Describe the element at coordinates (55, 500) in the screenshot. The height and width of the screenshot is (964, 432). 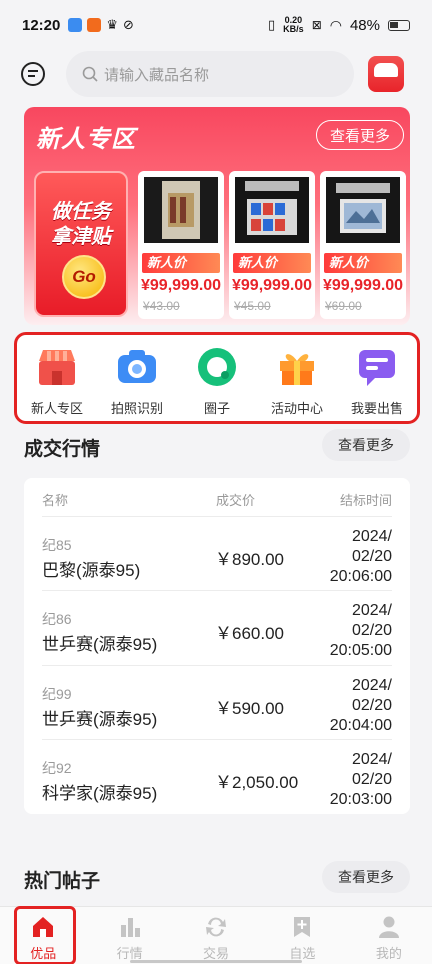
I see `header-name: 名称` at that location.